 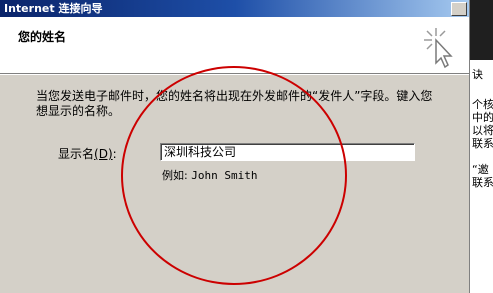 What do you see at coordinates (114, 154) in the screenshot?
I see `display-name-label-colon: :` at bounding box center [114, 154].